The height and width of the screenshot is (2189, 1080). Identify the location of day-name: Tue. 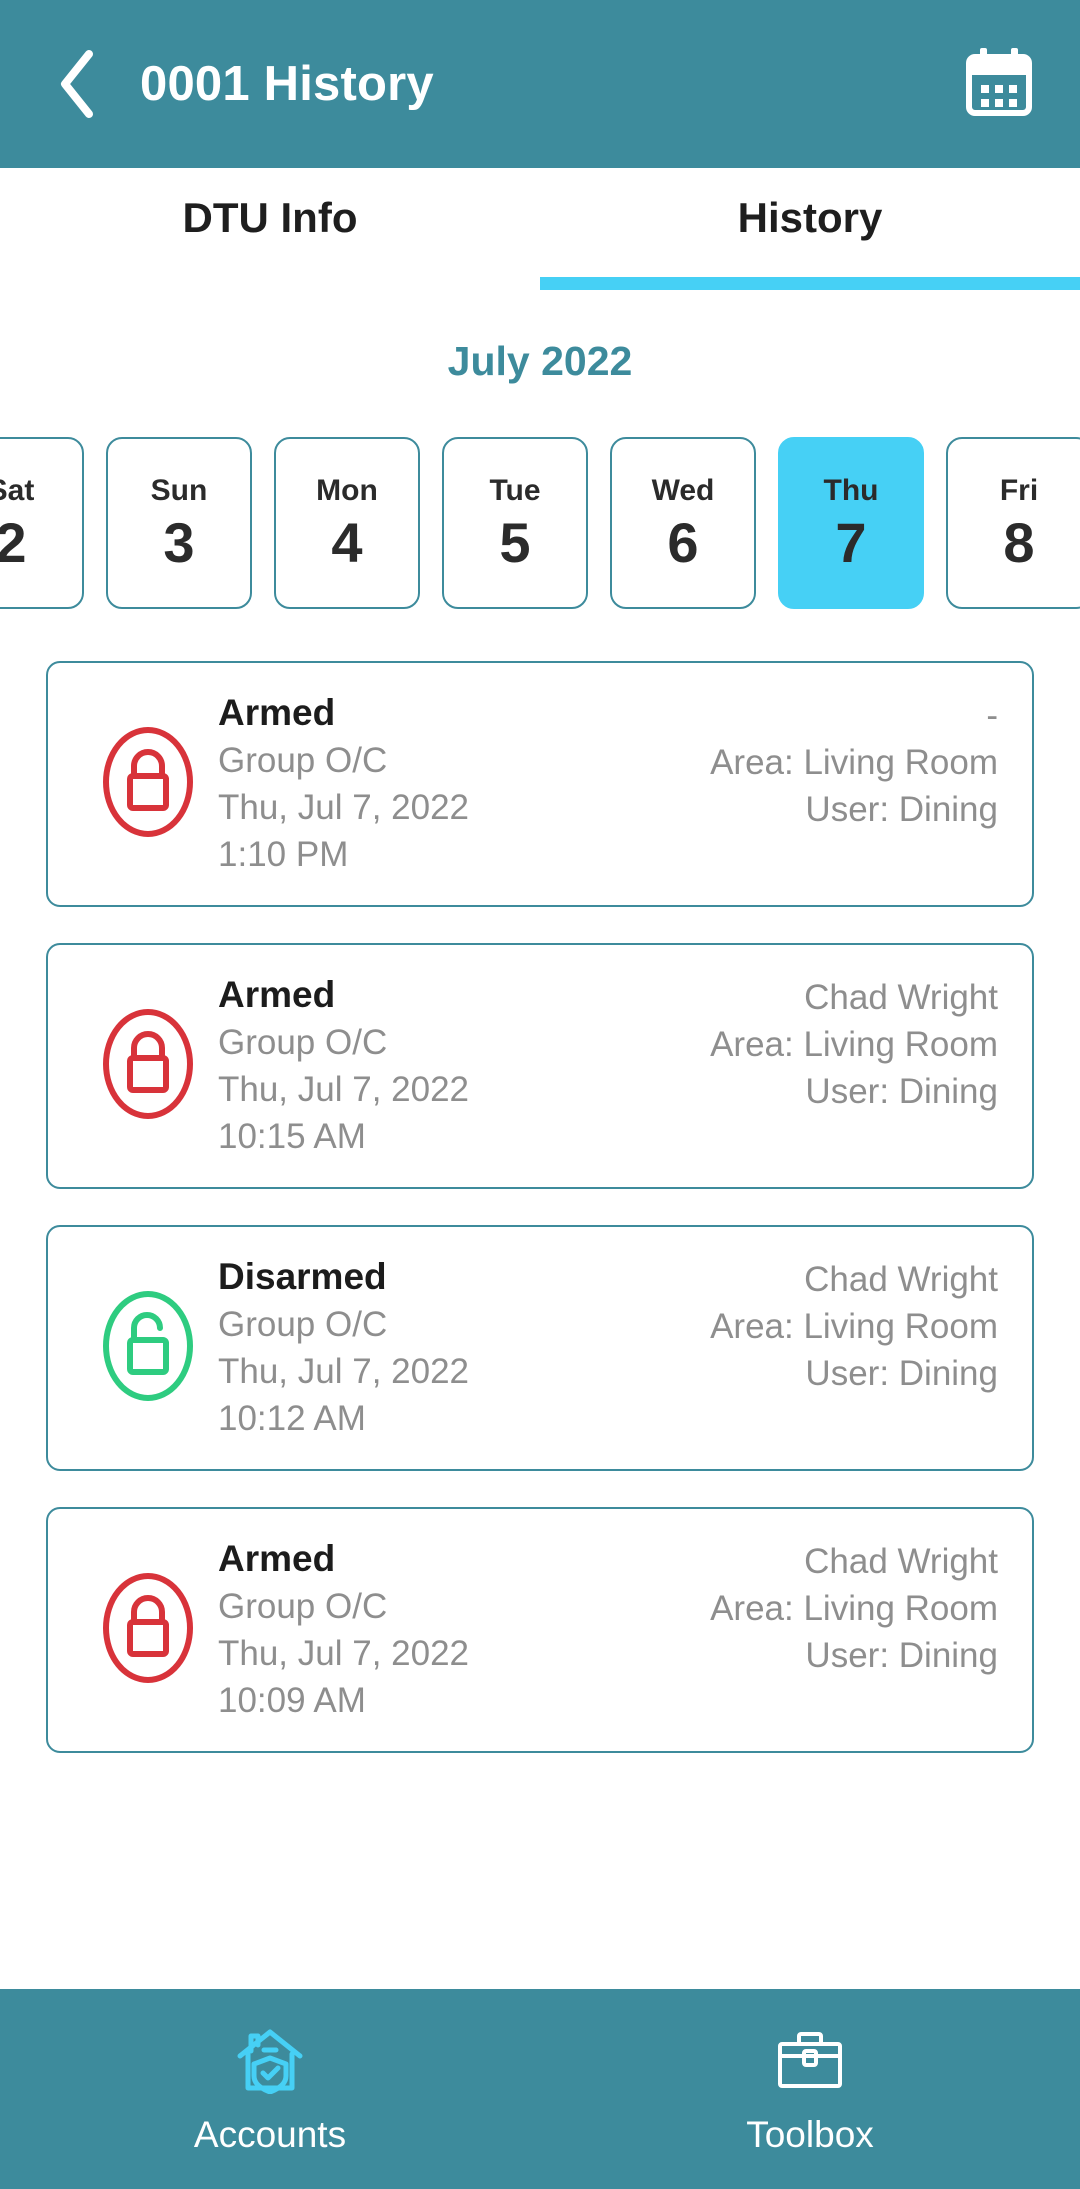
(515, 490).